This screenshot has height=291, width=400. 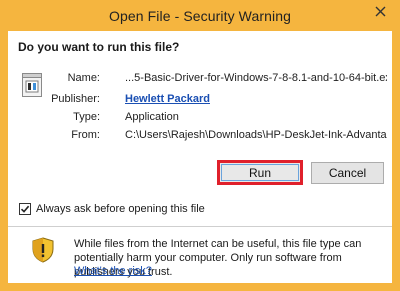 I want to click on type-label: Type:, so click(x=86, y=117).